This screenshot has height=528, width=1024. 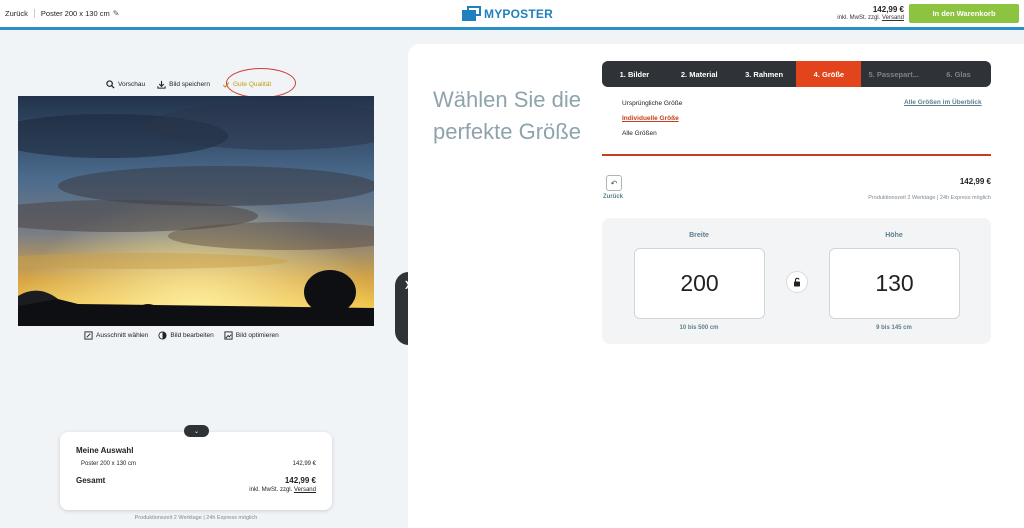 What do you see at coordinates (894, 235) in the screenshot?
I see `height-label: Höhe` at bounding box center [894, 235].